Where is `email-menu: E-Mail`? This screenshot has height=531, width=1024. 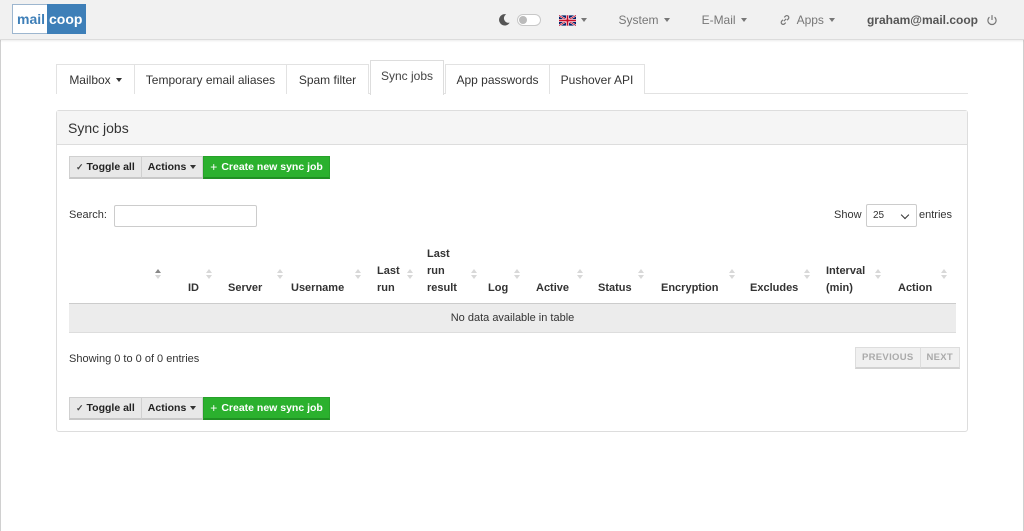 email-menu: E-Mail is located at coordinates (724, 20).